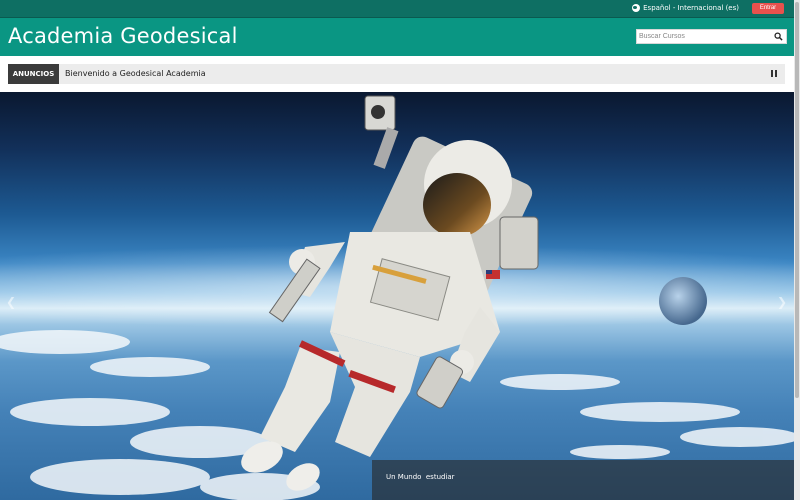  What do you see at coordinates (768, 8) in the screenshot?
I see `login-button: Entrar` at bounding box center [768, 8].